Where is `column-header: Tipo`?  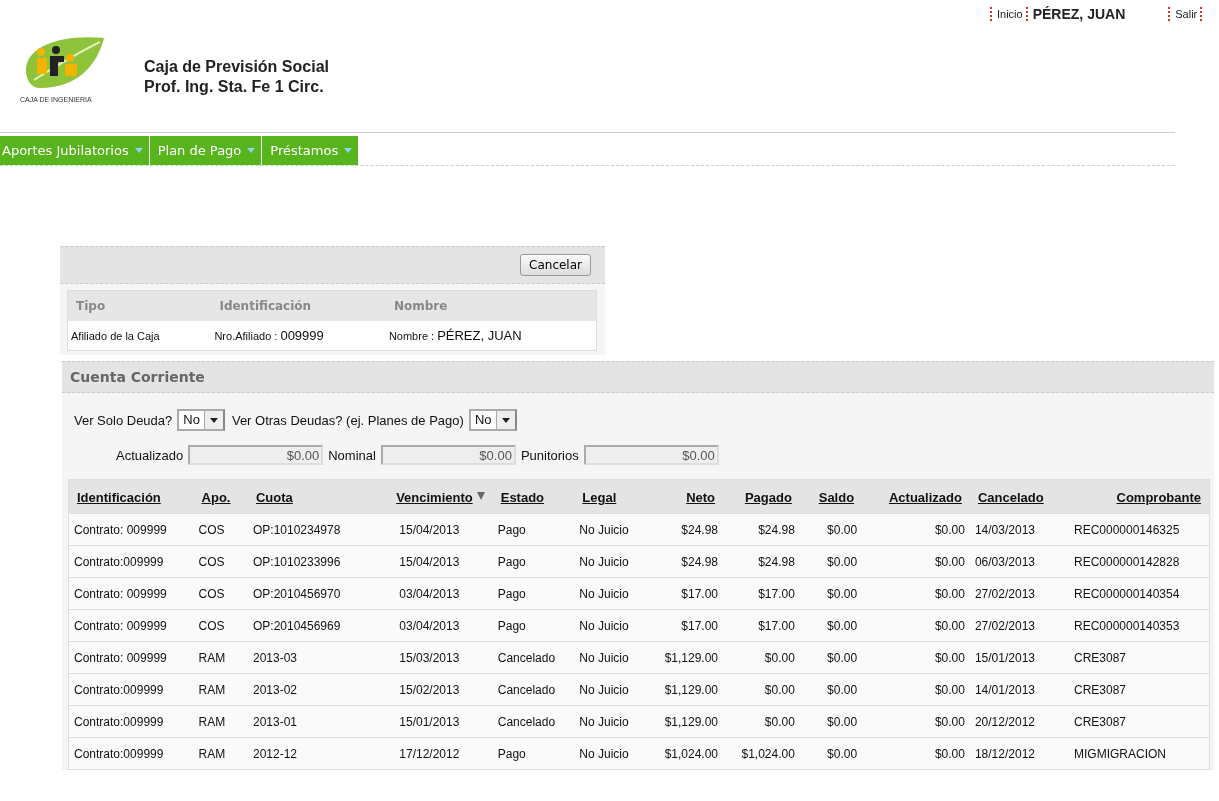
column-header: Tipo is located at coordinates (91, 306).